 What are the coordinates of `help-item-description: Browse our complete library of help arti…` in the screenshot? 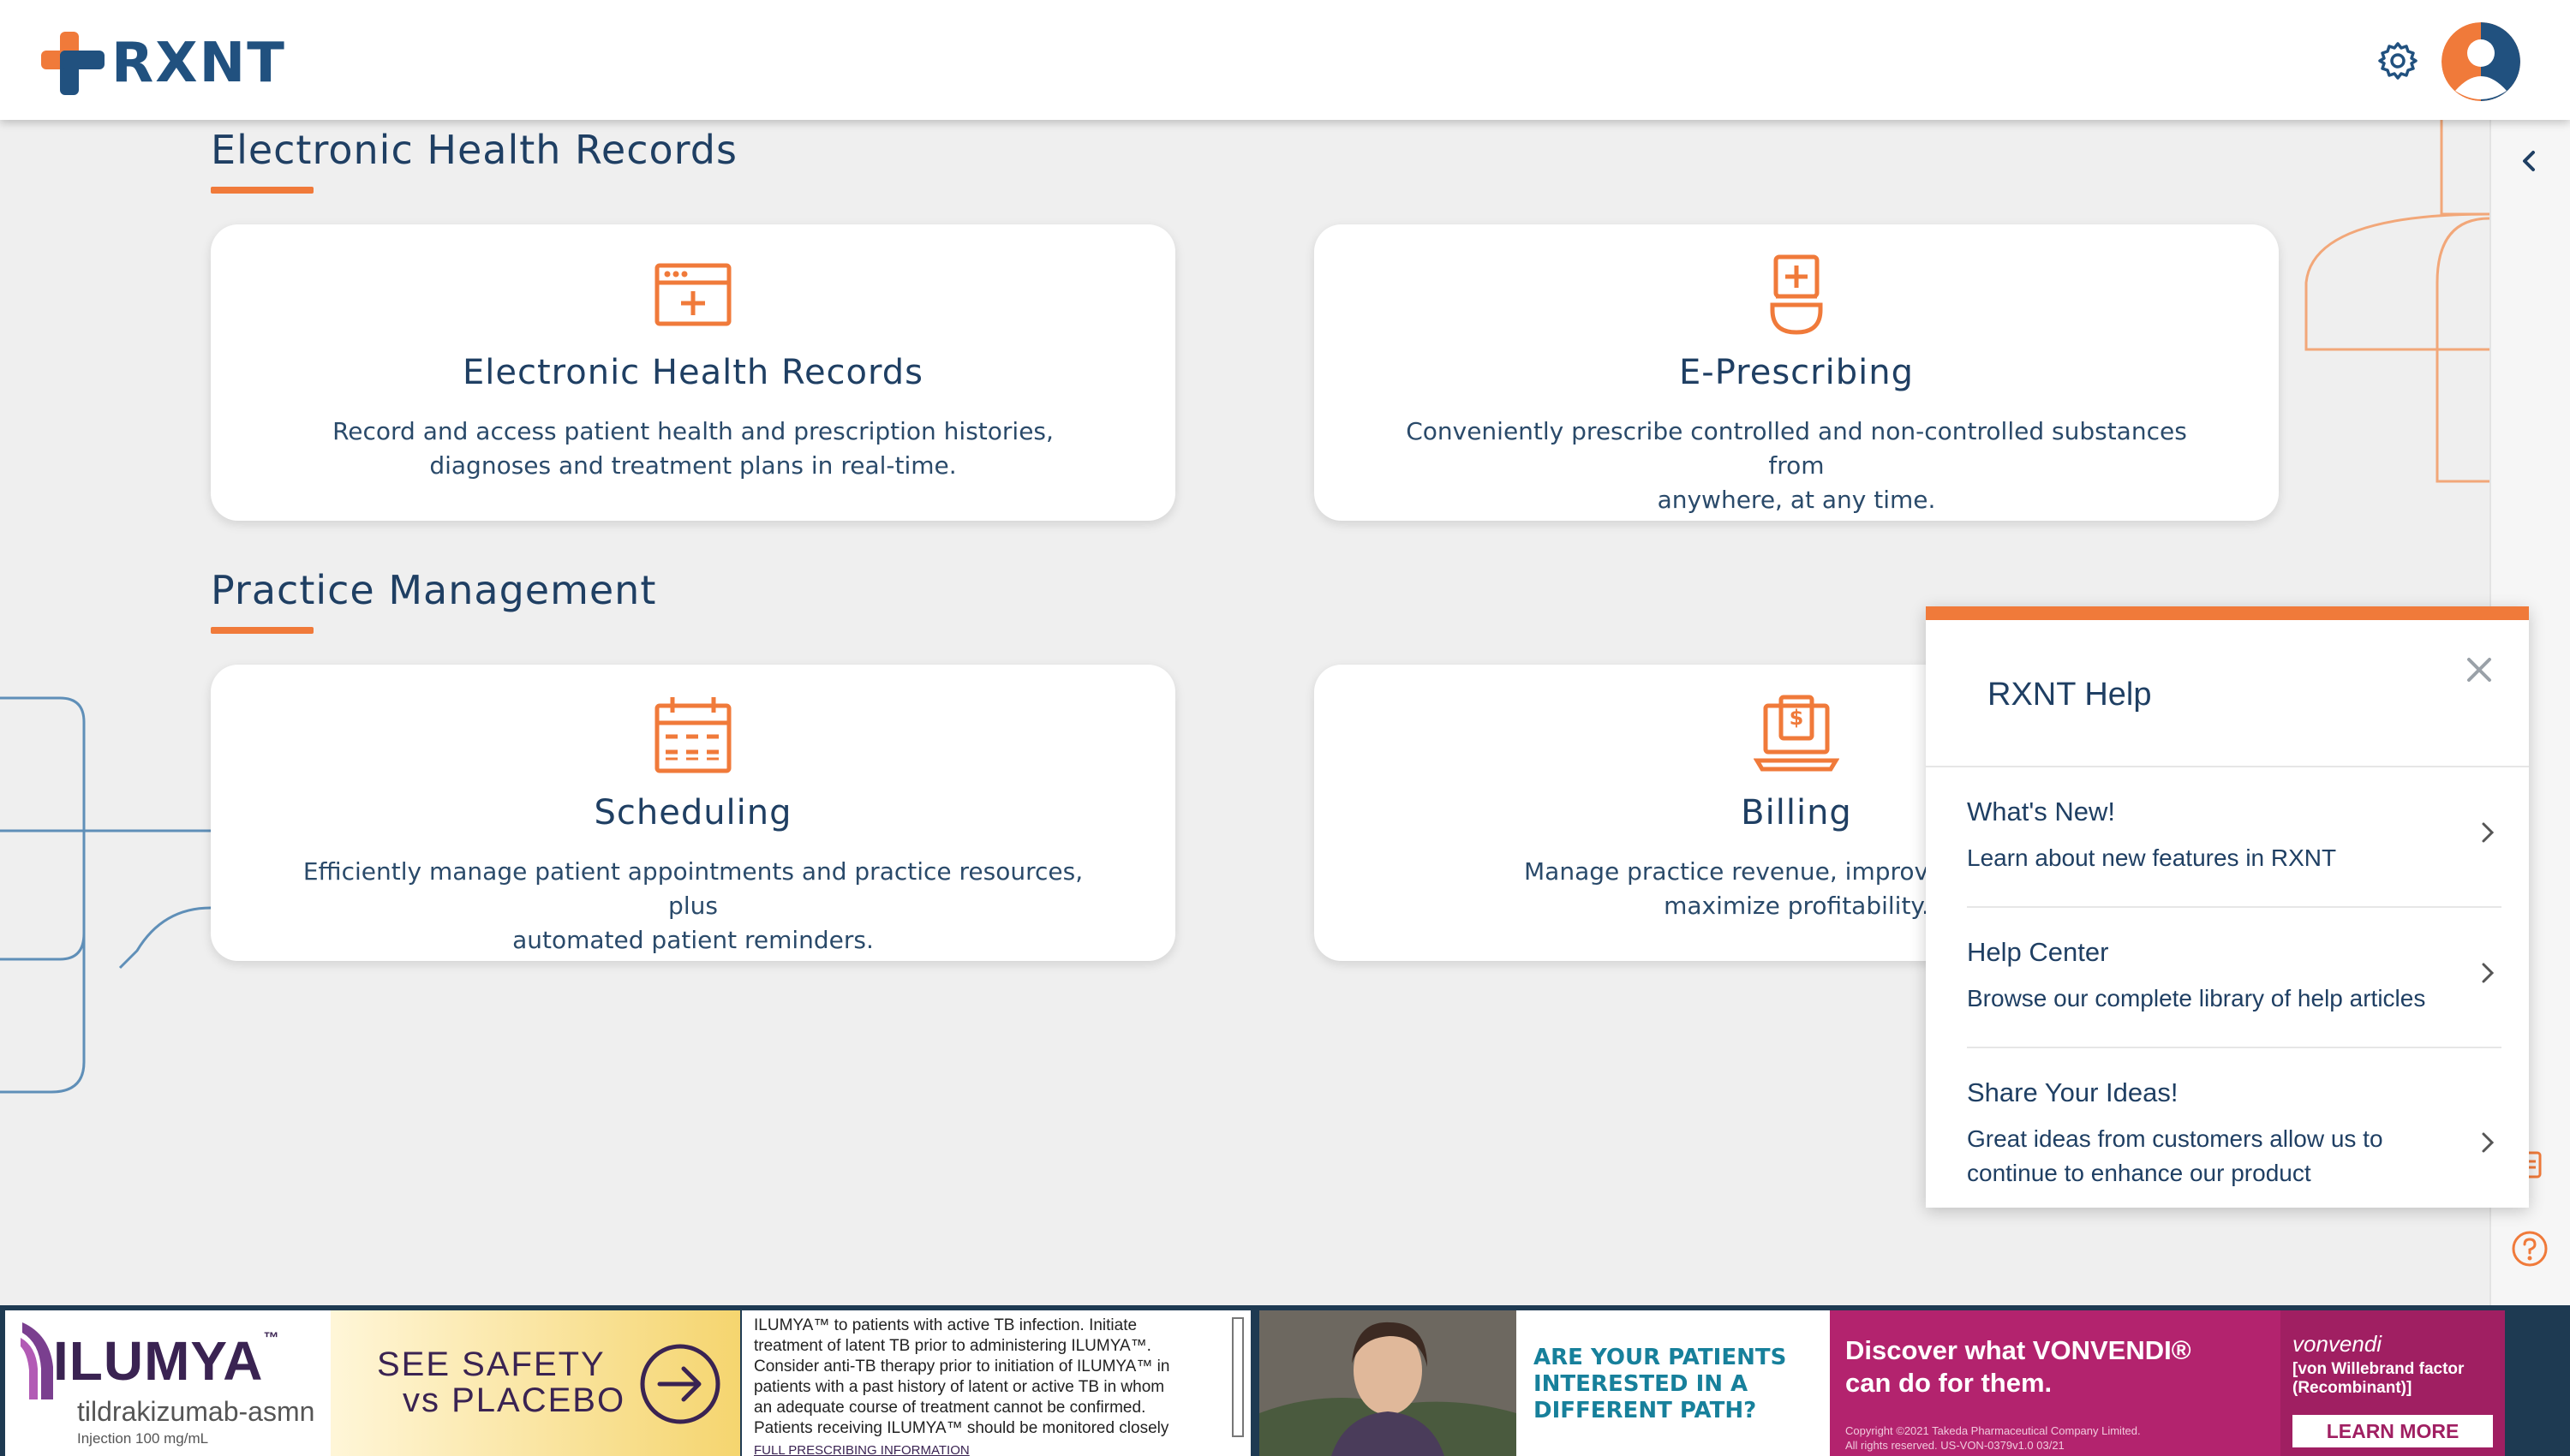 It's located at (2196, 998).